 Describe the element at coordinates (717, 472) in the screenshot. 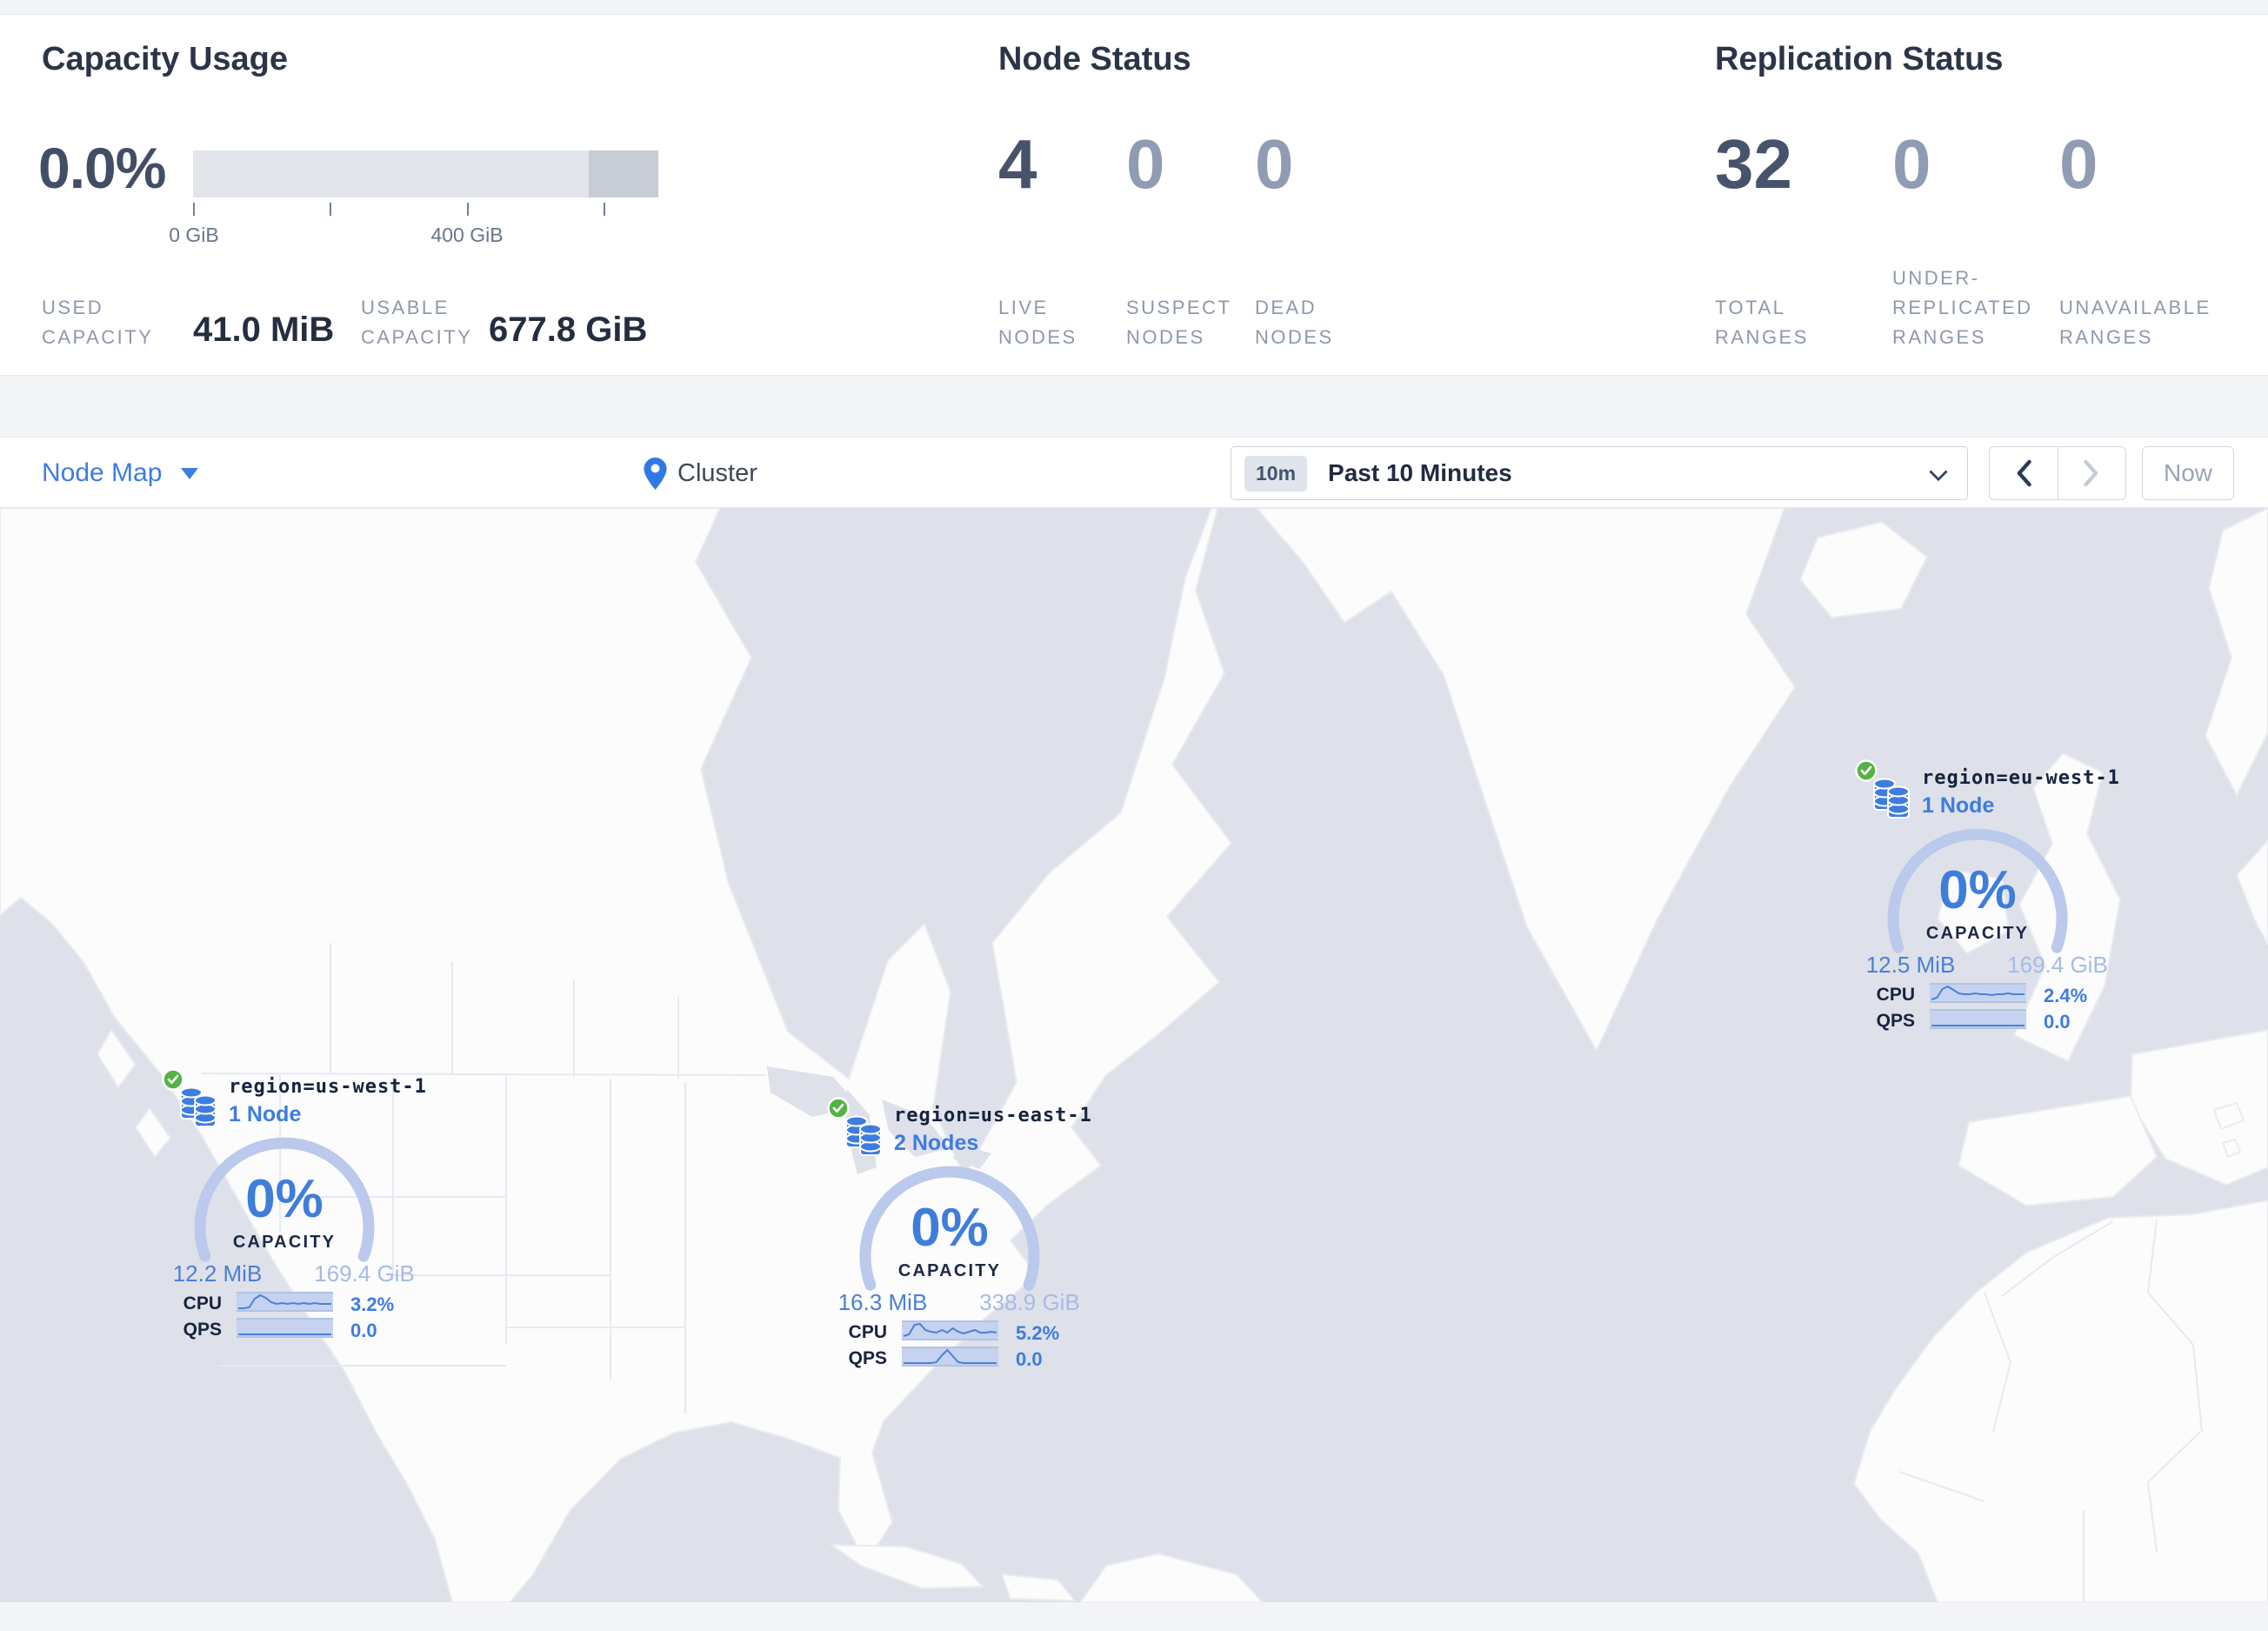

I see `breadcrumb-label: Cluster` at that location.